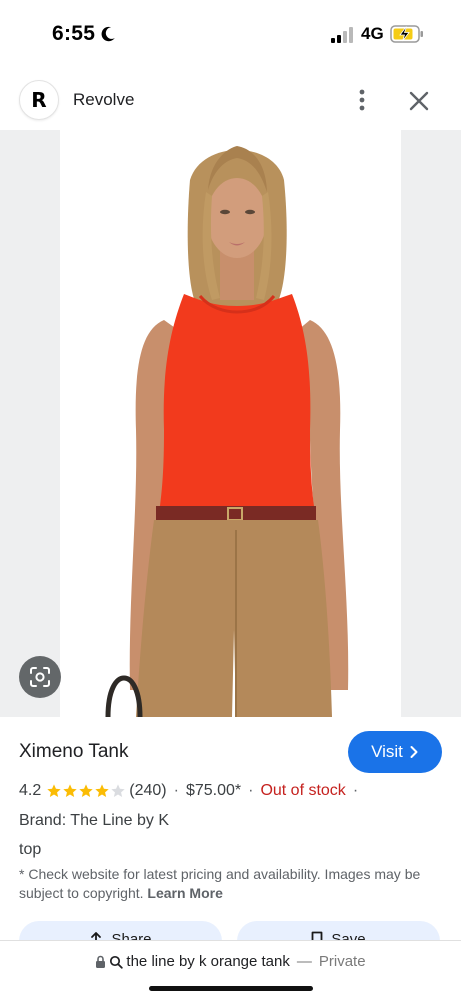 The height and width of the screenshot is (1000, 461). I want to click on address-content: the line by k orange tank — Private, so click(230, 961).